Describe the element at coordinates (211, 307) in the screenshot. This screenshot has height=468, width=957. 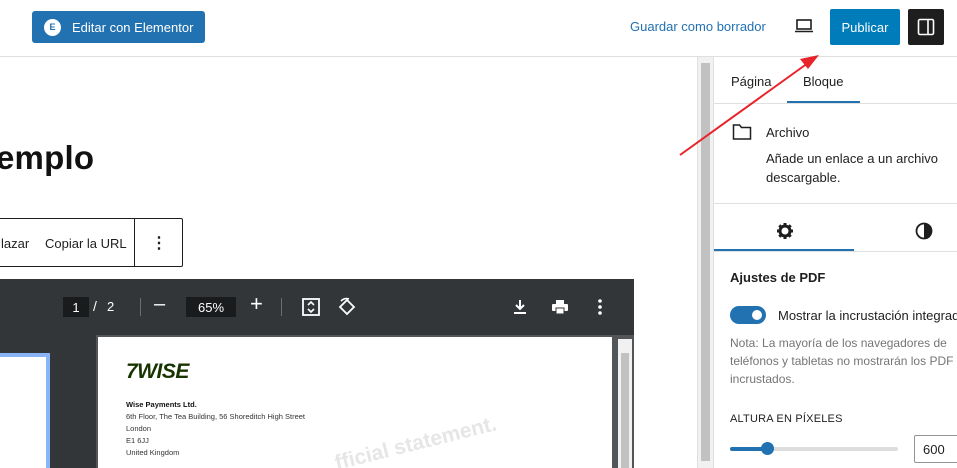
I see `zoom-input: 65%` at that location.